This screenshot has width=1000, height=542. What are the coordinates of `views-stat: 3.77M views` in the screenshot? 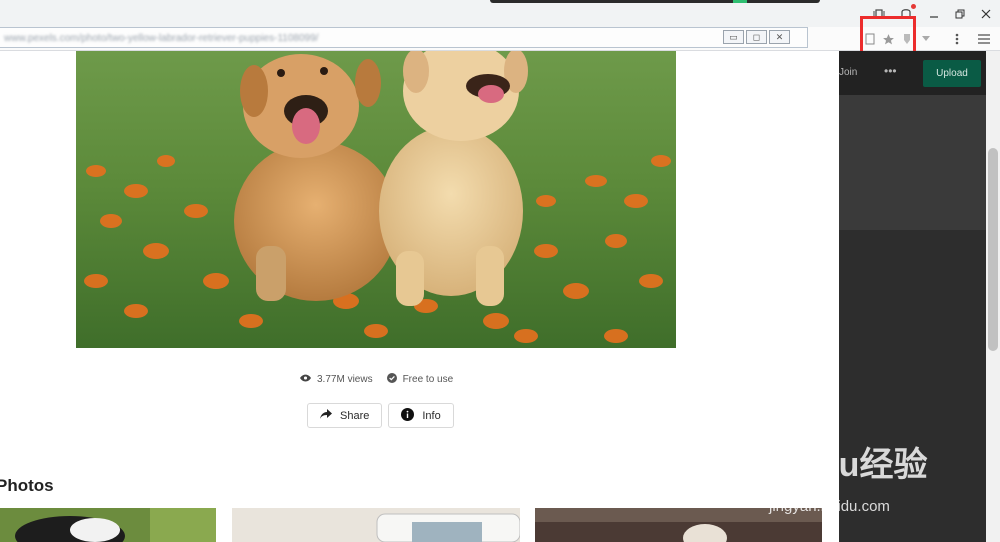 It's located at (336, 379).